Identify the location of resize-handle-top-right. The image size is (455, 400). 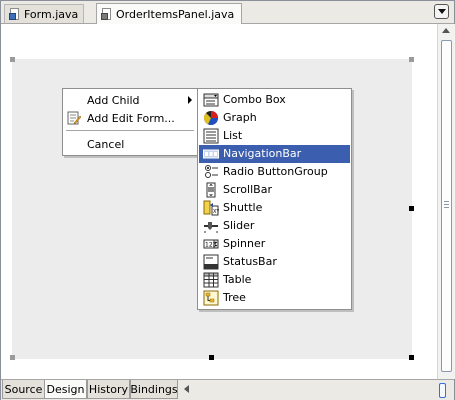
(411, 59).